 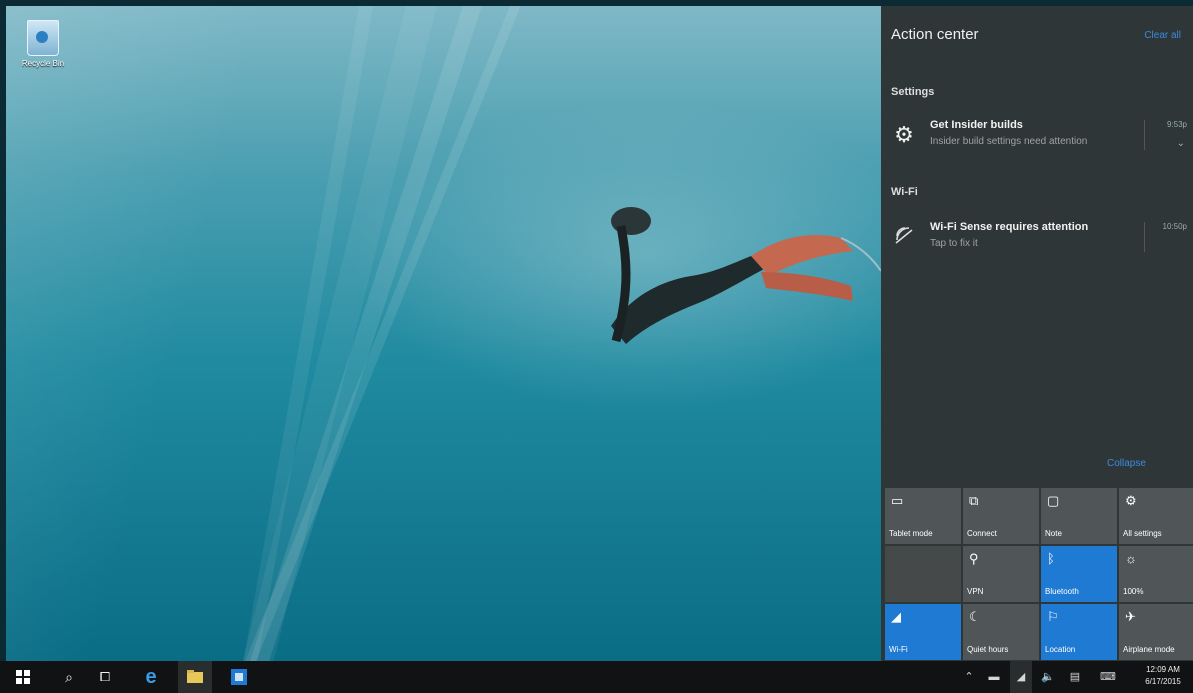 I want to click on notification-body: Insider build settings need attention, so click(x=1009, y=141).